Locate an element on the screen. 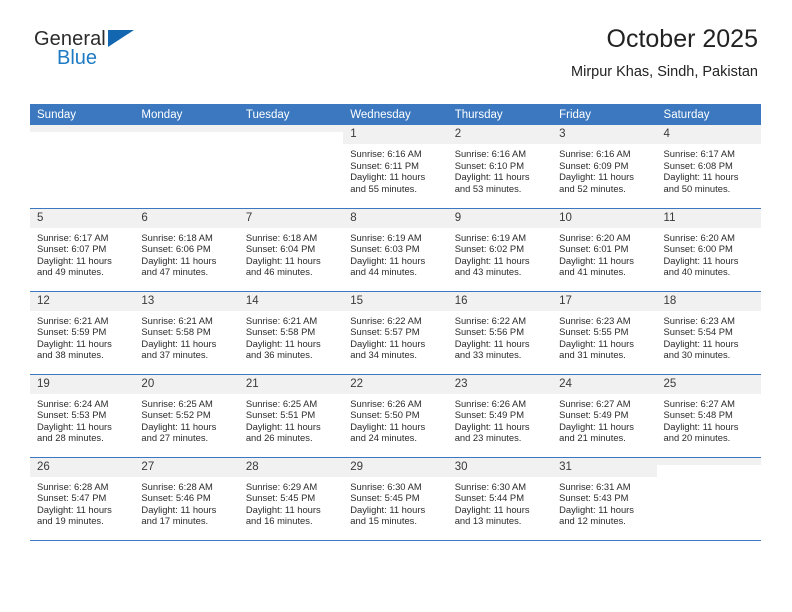 This screenshot has height=612, width=792. page-title: October 2025 is located at coordinates (682, 39).